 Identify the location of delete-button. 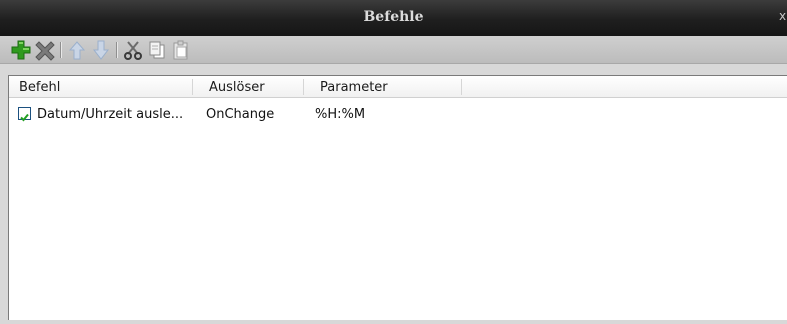
(45, 50).